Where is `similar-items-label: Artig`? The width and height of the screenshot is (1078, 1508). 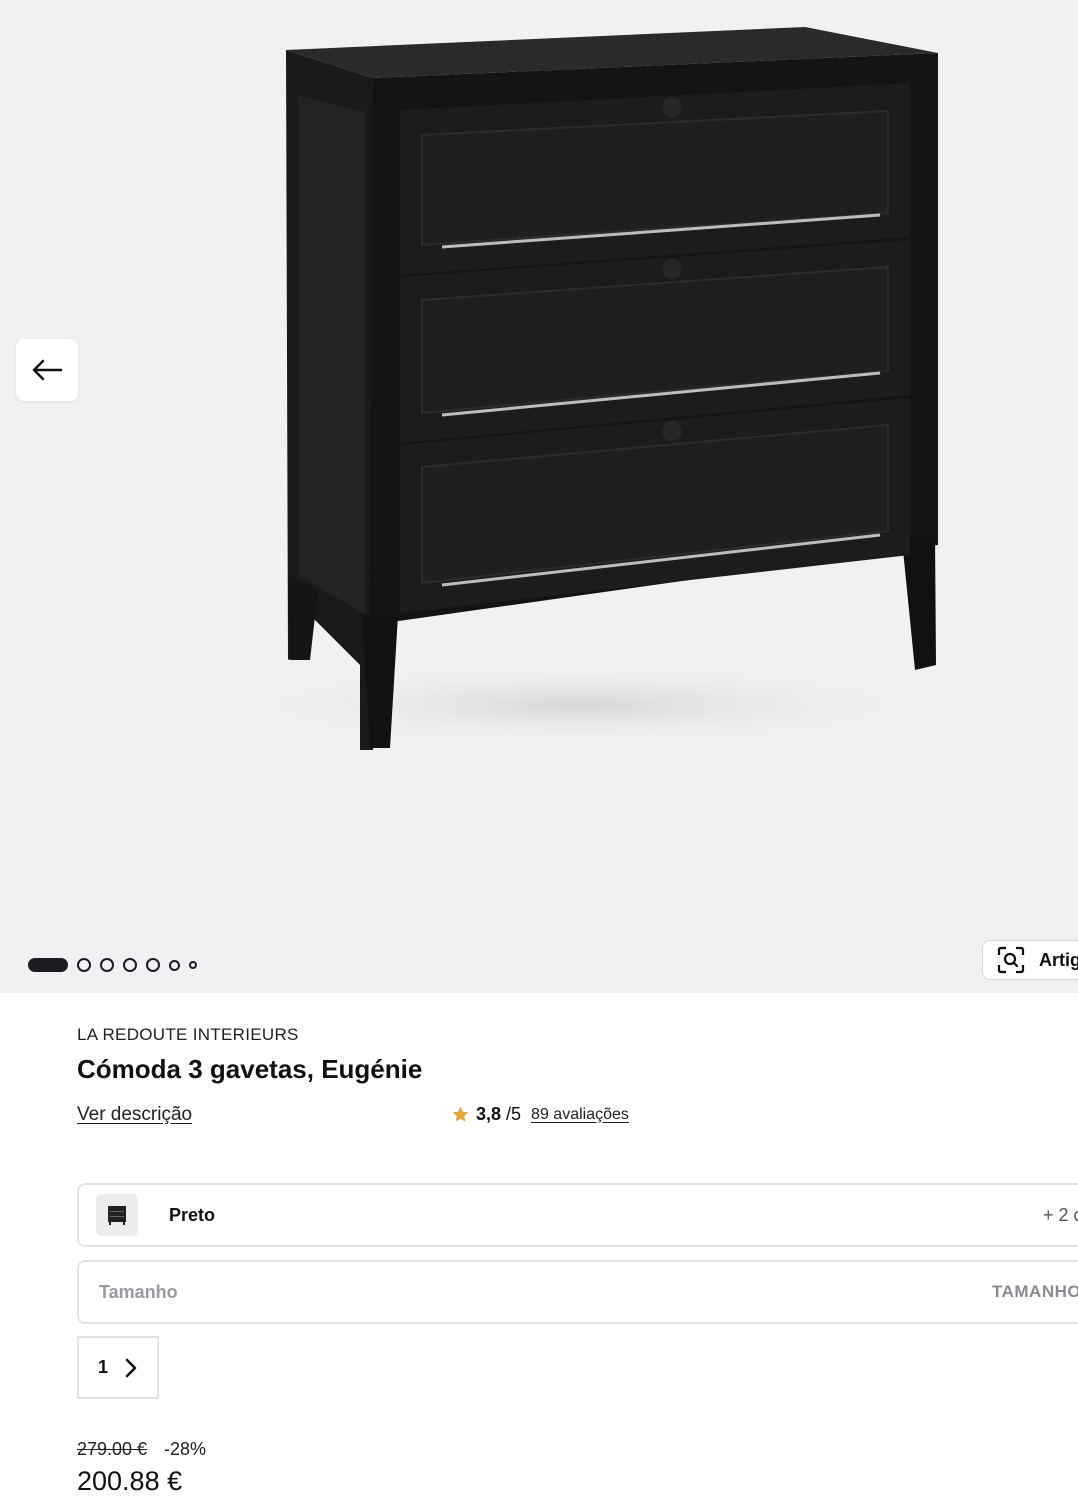
similar-items-label: Artig is located at coordinates (1058, 959).